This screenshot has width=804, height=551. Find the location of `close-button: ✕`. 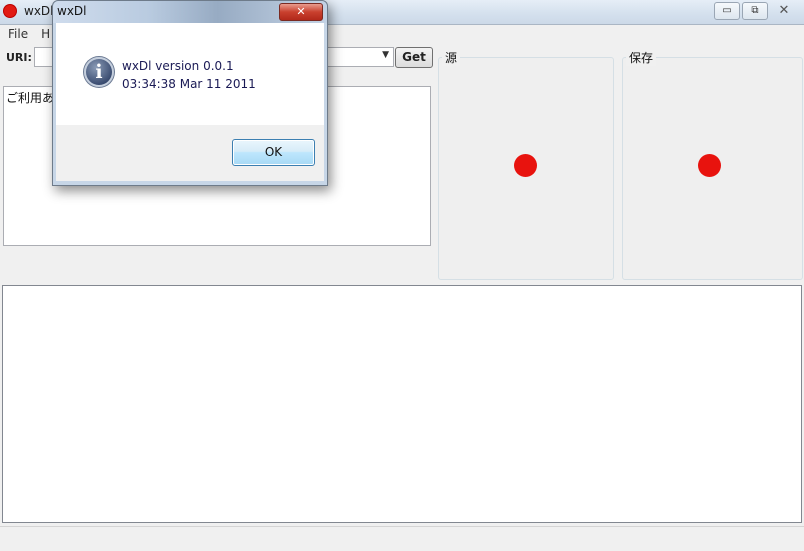

close-button: ✕ is located at coordinates (784, 11).